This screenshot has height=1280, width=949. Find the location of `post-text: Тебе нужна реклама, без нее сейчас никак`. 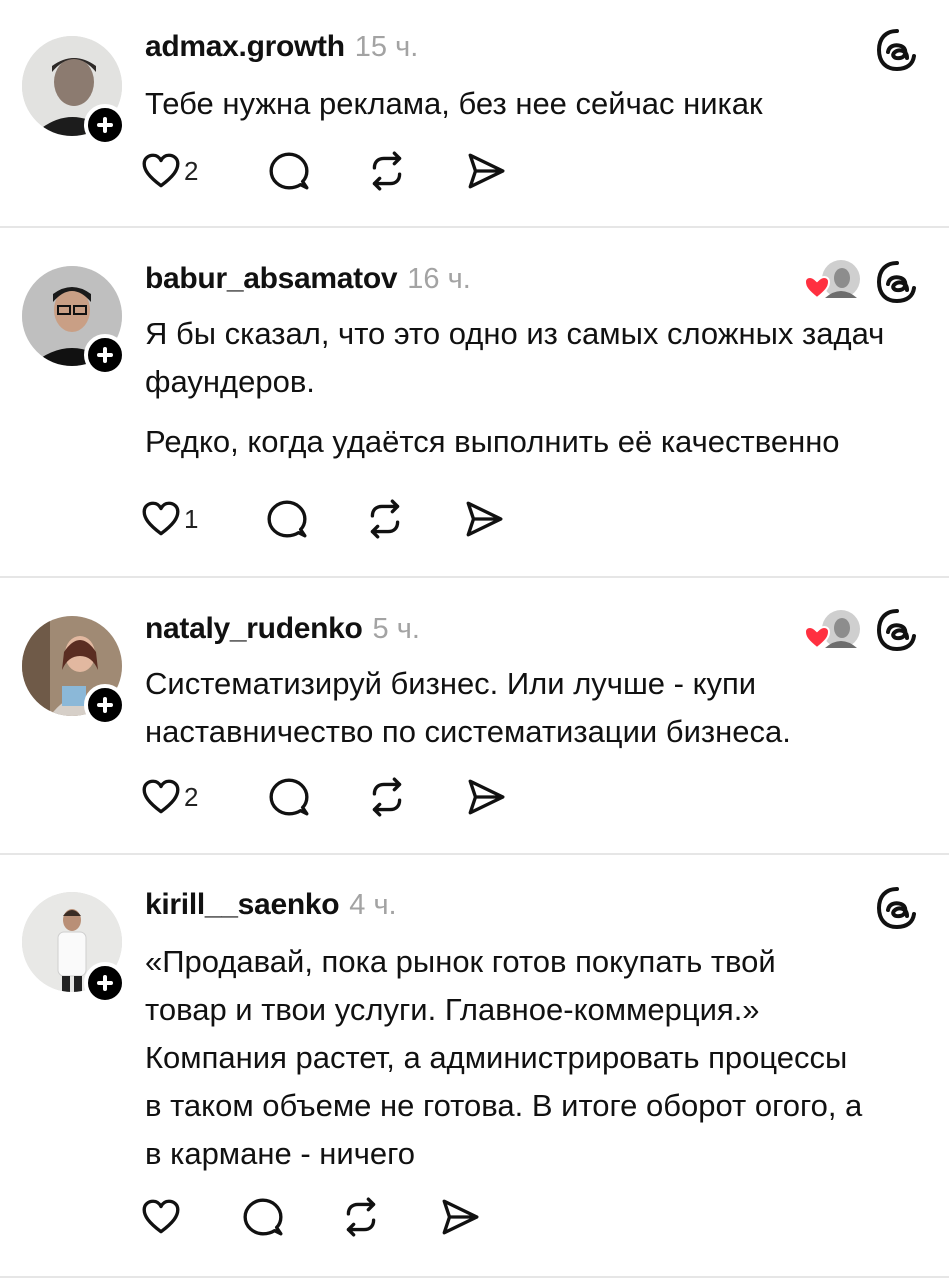

post-text: Тебе нужна реклама, без нее сейчас никак is located at coordinates (540, 104).